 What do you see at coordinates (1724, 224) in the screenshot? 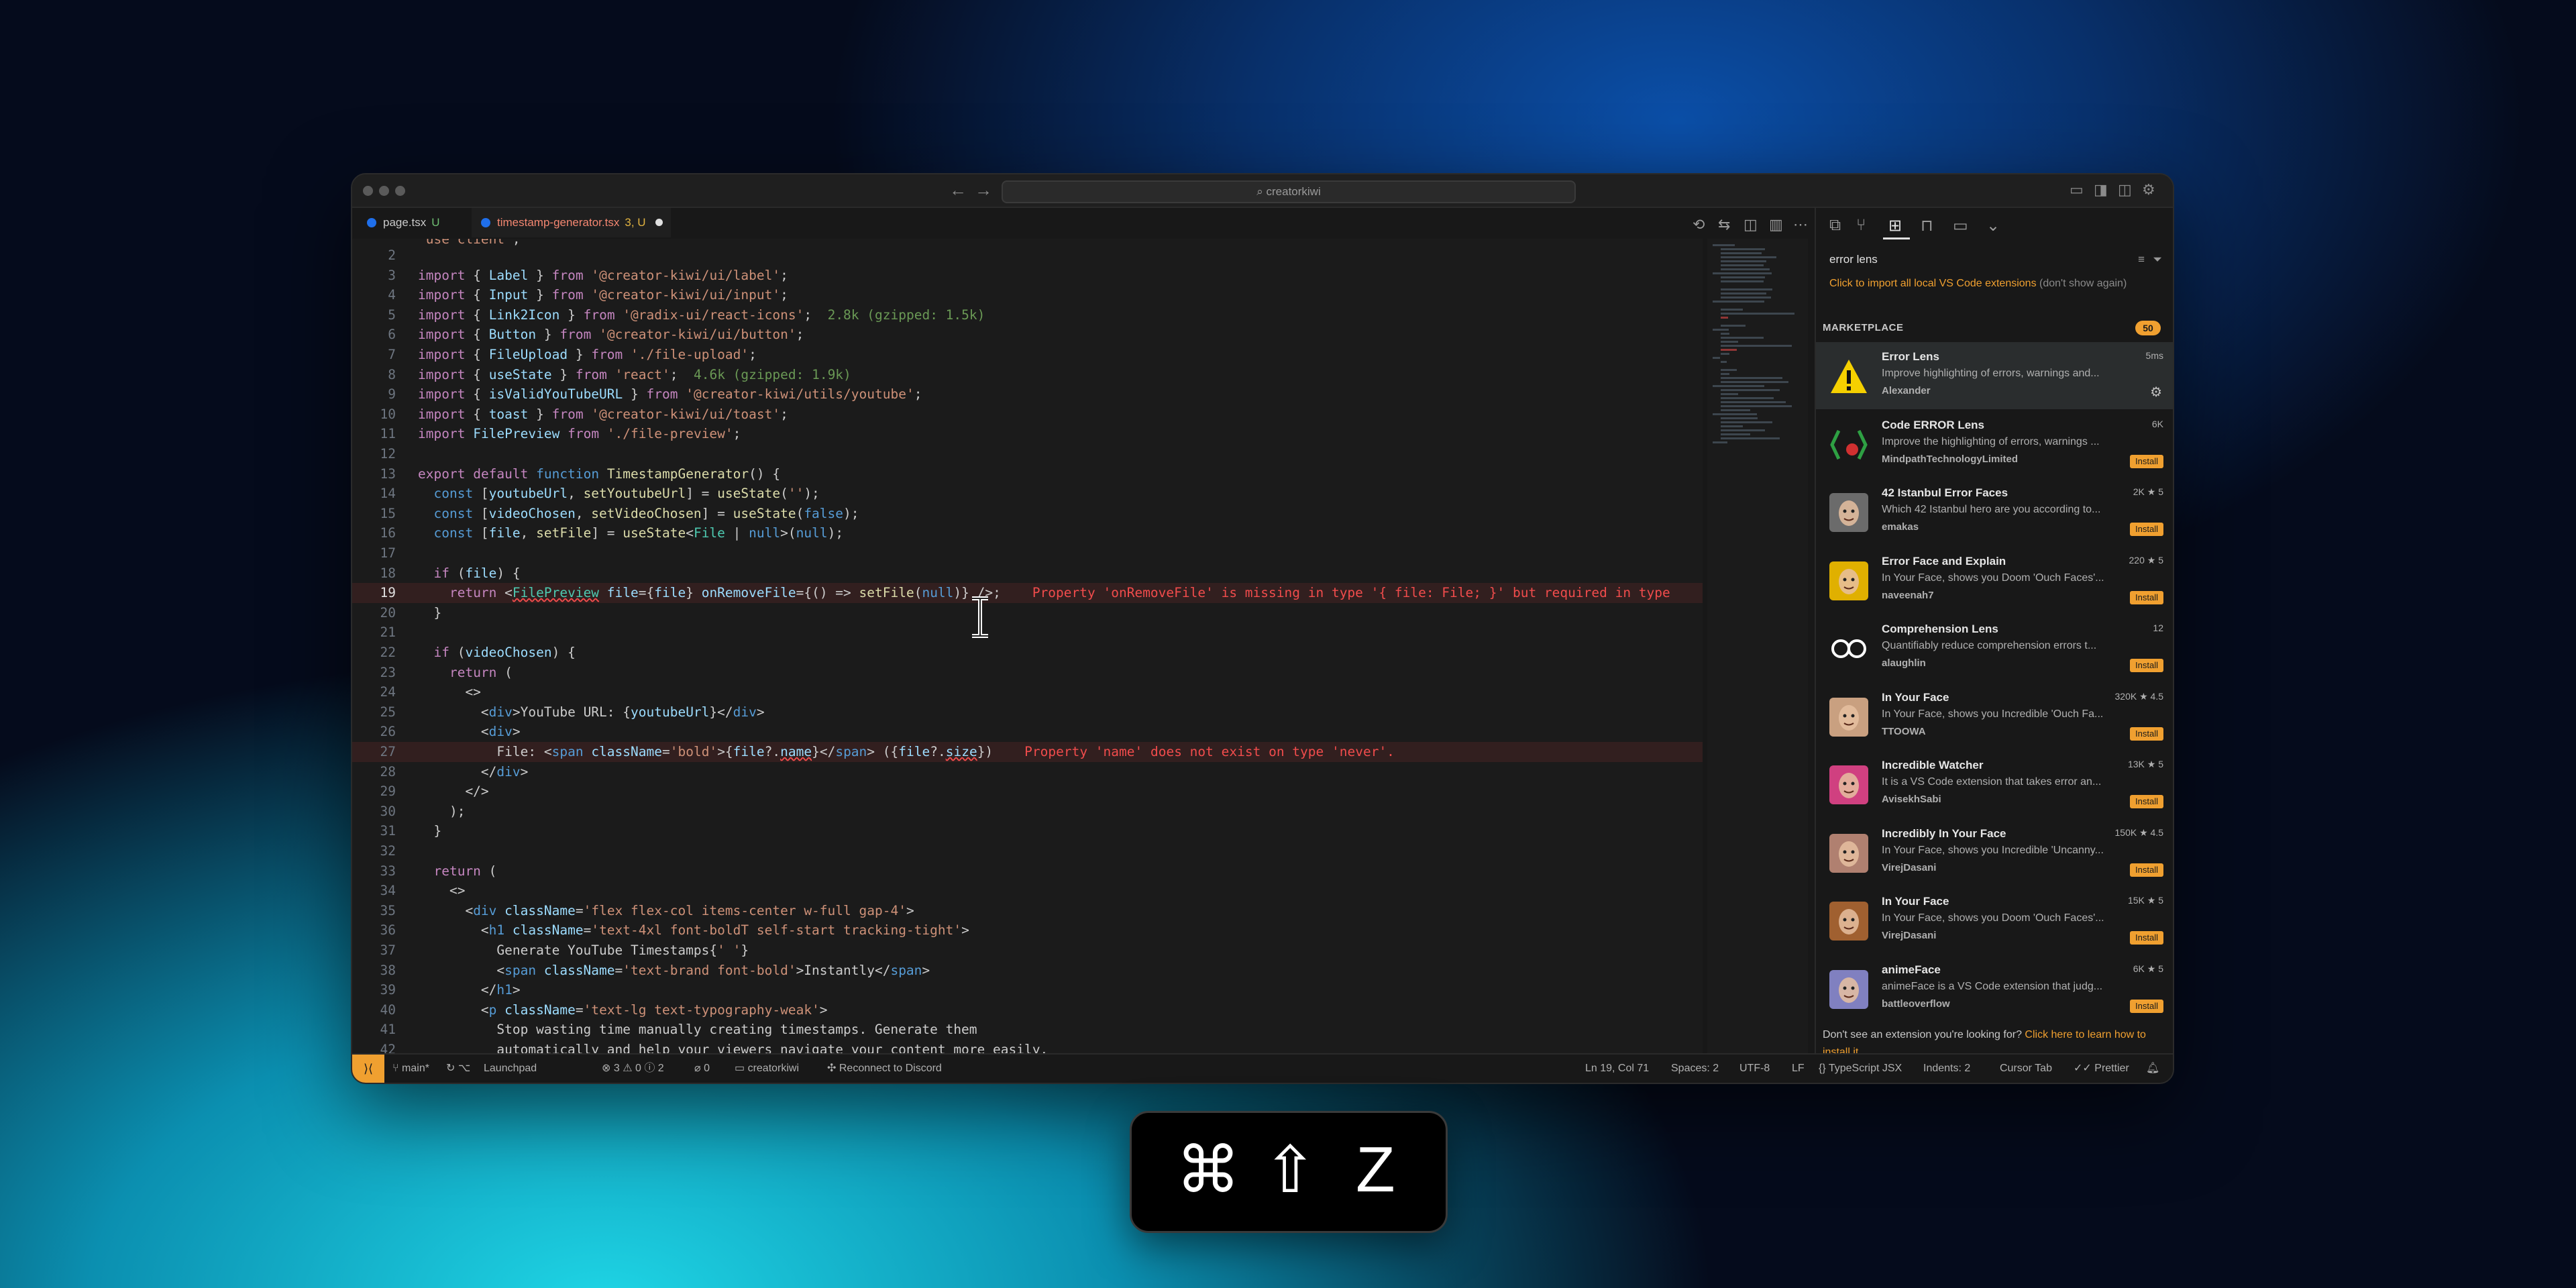
I see `compare-icon: ⇆` at bounding box center [1724, 224].